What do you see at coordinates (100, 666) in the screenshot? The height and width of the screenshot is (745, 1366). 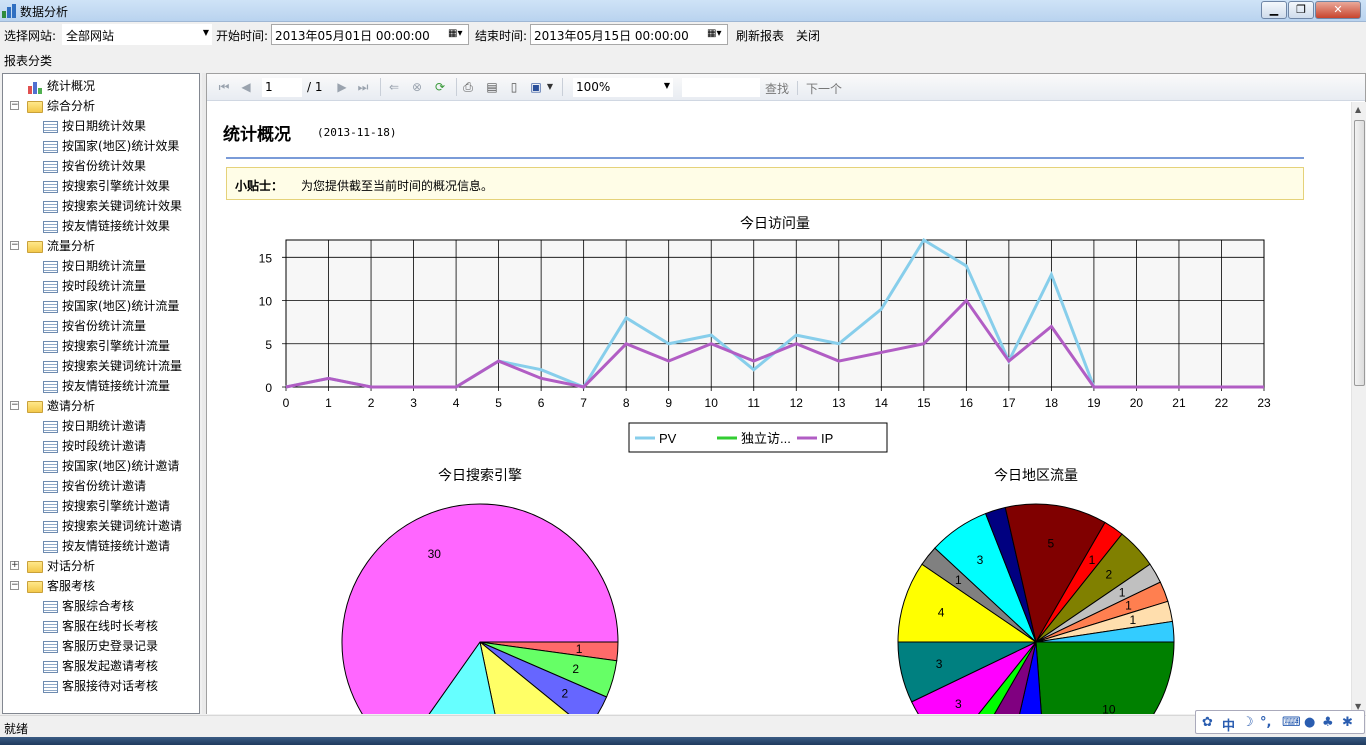 I see `tree-item: 客服发起邀请考核` at bounding box center [100, 666].